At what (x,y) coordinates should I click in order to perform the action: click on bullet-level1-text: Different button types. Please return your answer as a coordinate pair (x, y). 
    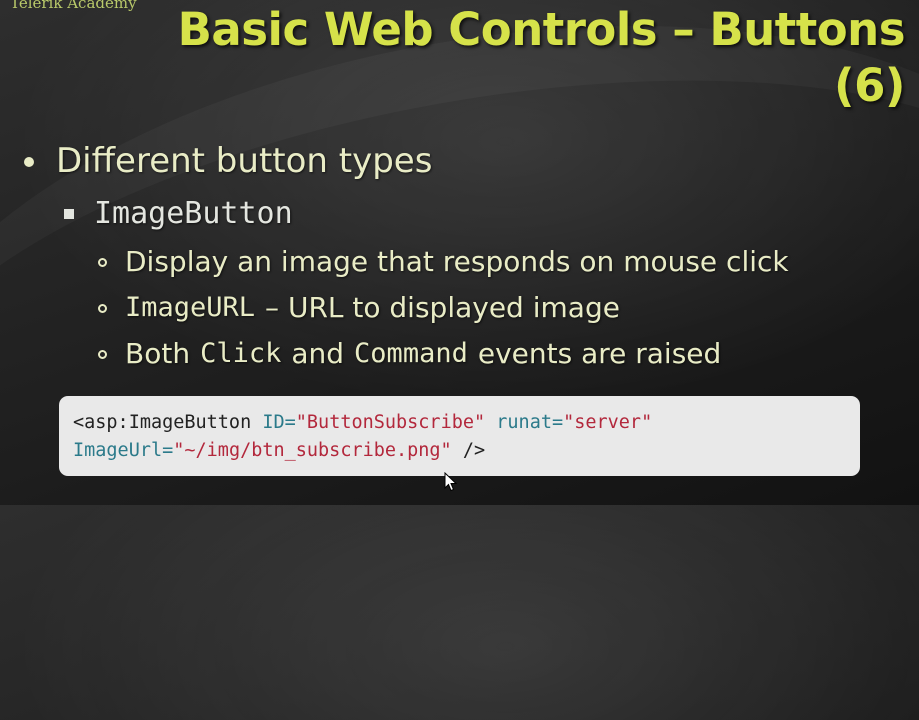
    Looking at the image, I should click on (244, 161).